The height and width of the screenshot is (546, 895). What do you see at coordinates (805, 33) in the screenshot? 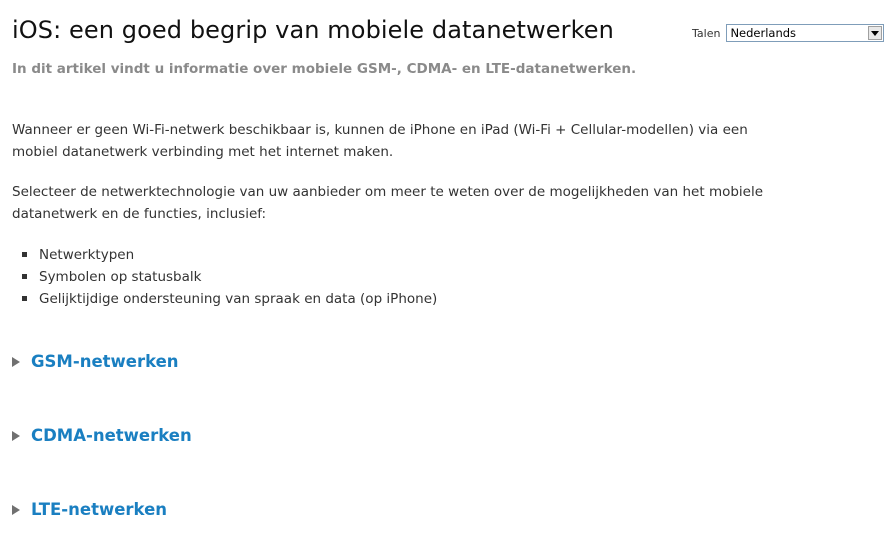
I see `language-dropdown: Nederlands` at bounding box center [805, 33].